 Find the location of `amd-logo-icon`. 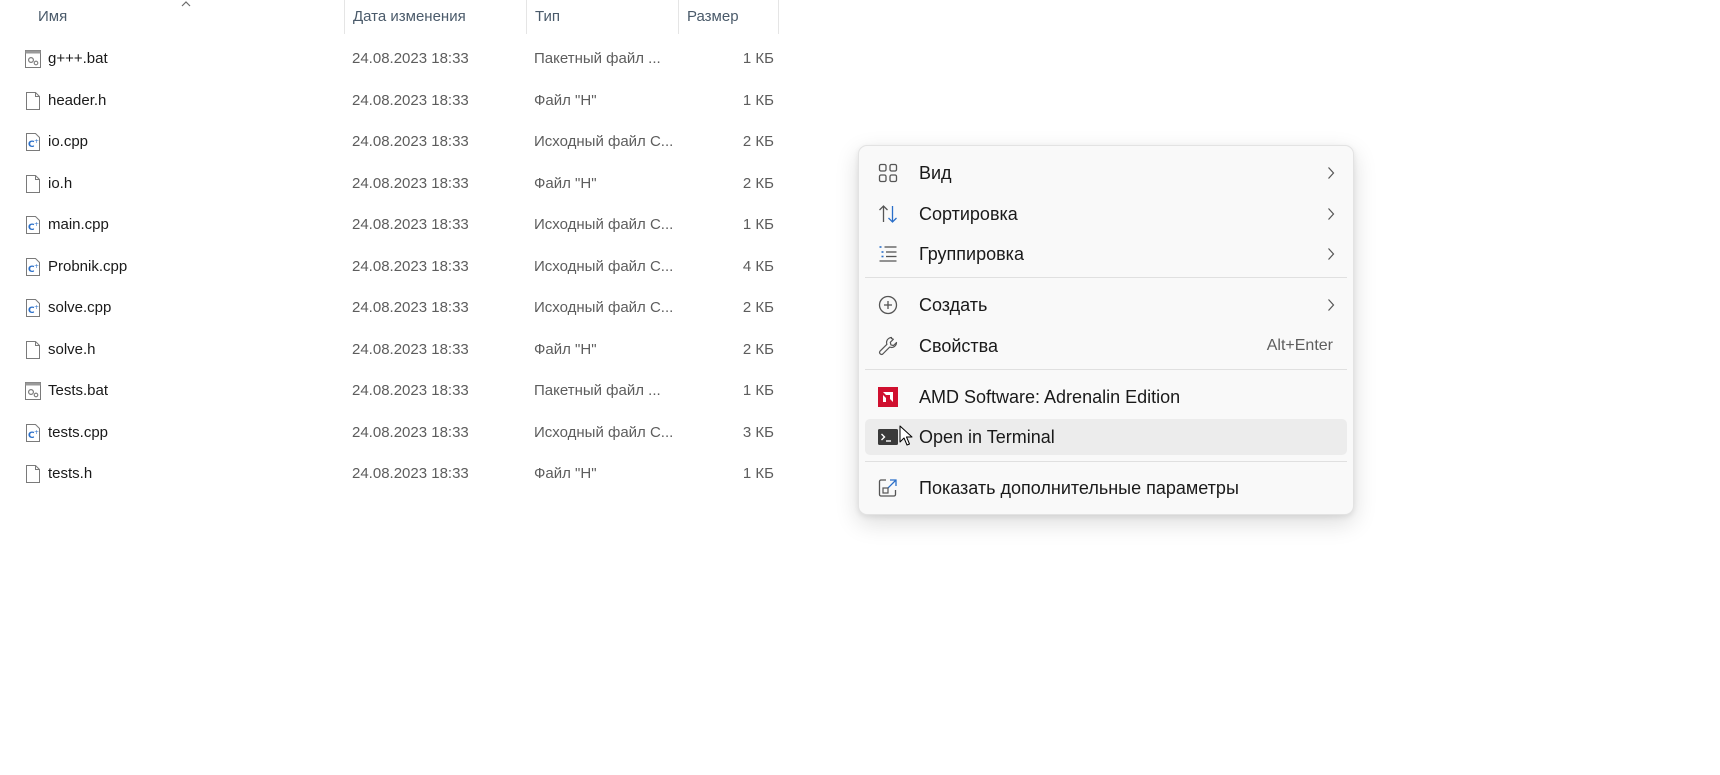

amd-logo-icon is located at coordinates (888, 397).